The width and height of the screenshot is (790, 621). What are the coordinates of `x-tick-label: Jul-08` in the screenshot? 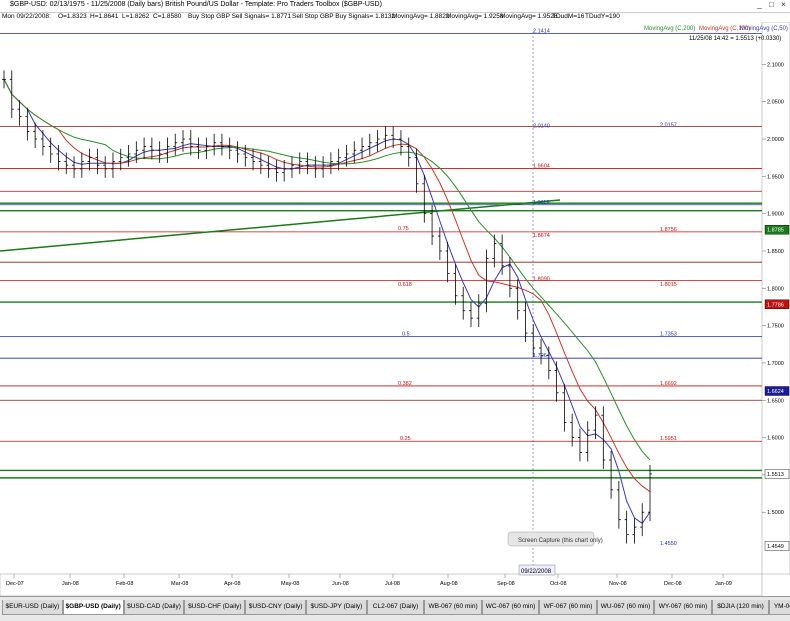 It's located at (392, 584).